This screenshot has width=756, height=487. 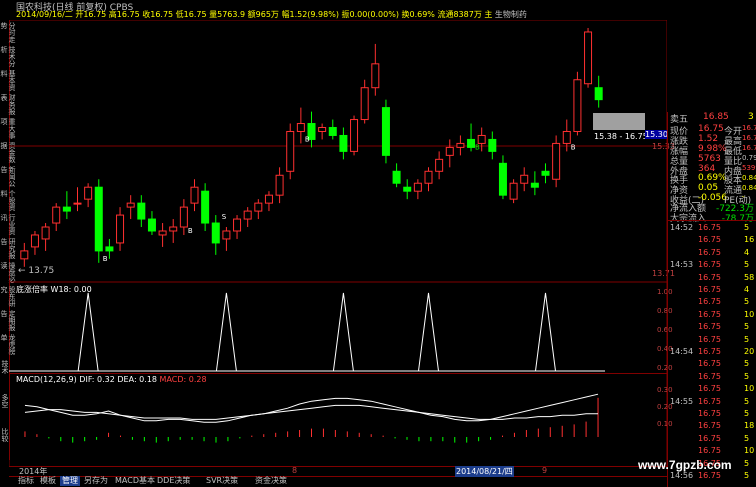 I want to click on bottom-tab-0: 指标, so click(x=26, y=481).